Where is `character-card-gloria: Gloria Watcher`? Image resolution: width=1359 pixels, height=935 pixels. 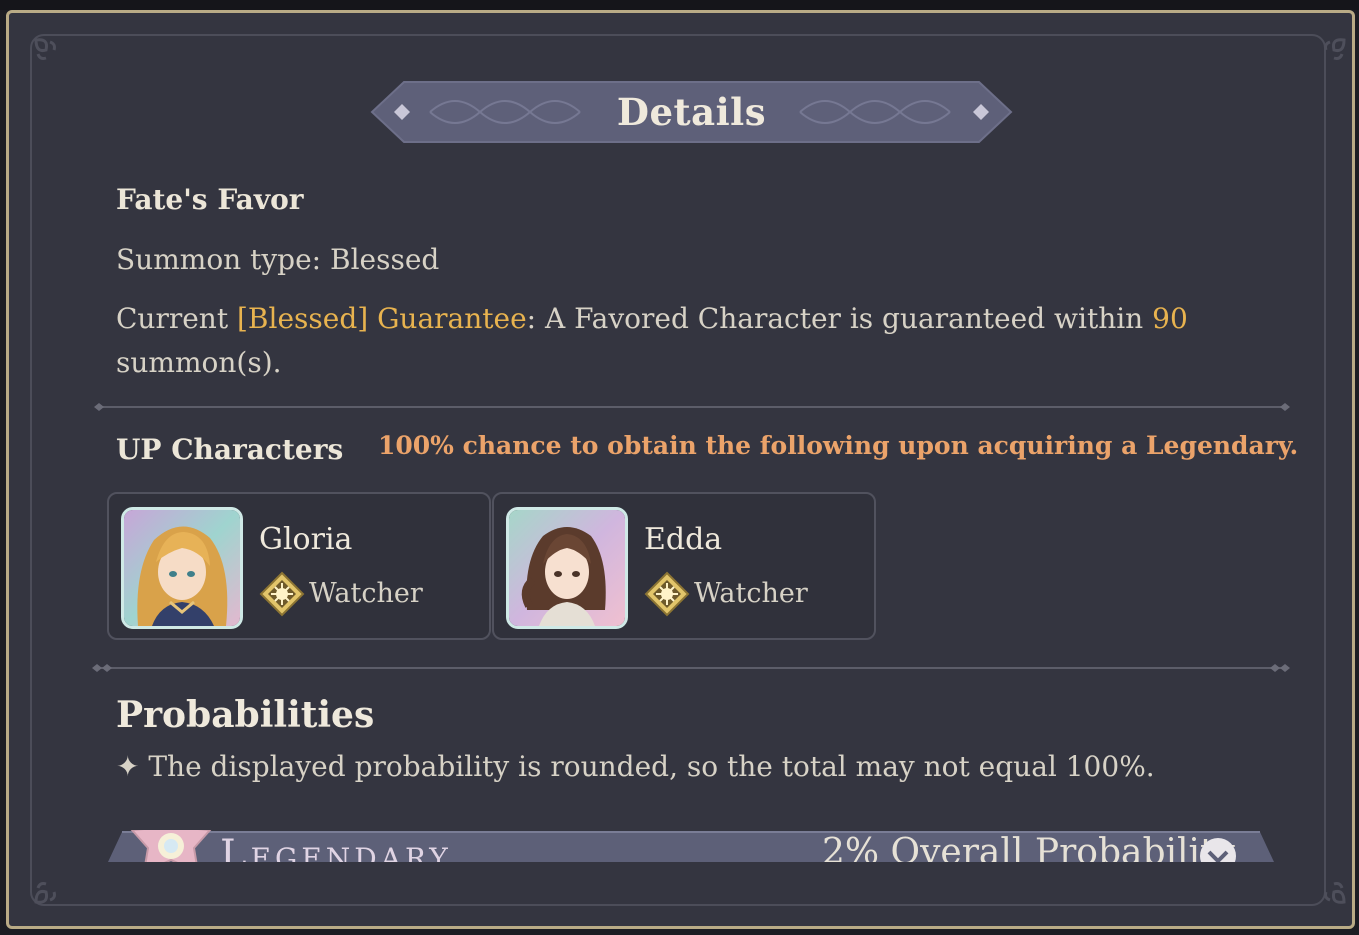 character-card-gloria: Gloria Watcher is located at coordinates (299, 566).